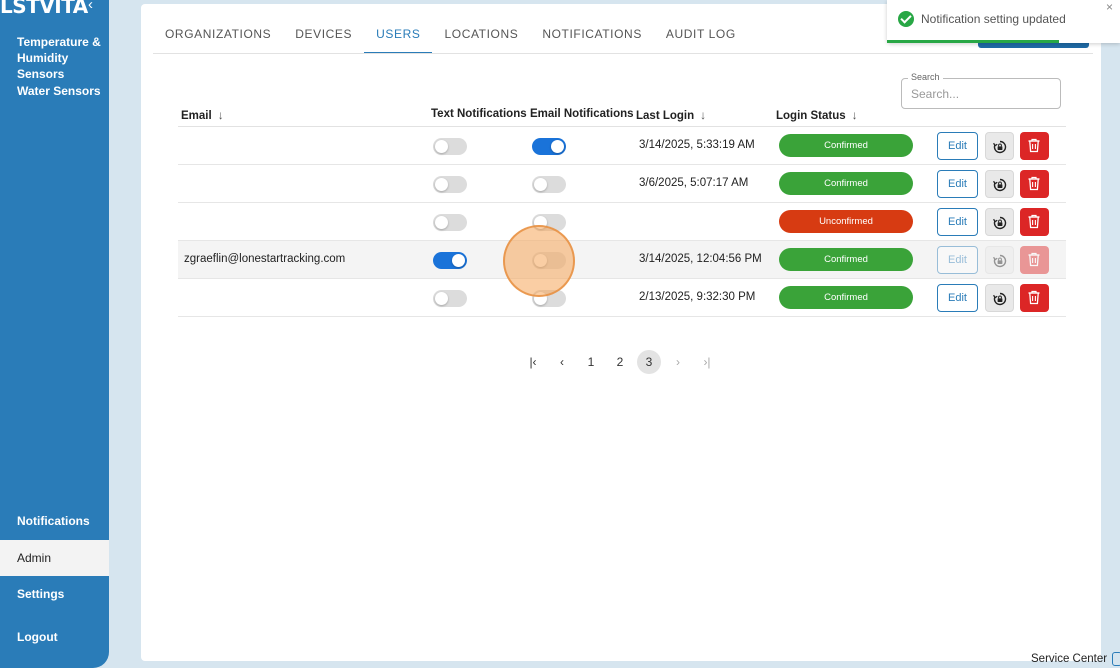  What do you see at coordinates (62, 91) in the screenshot?
I see `sidebar-item-water-sensors: Water Sensors` at bounding box center [62, 91].